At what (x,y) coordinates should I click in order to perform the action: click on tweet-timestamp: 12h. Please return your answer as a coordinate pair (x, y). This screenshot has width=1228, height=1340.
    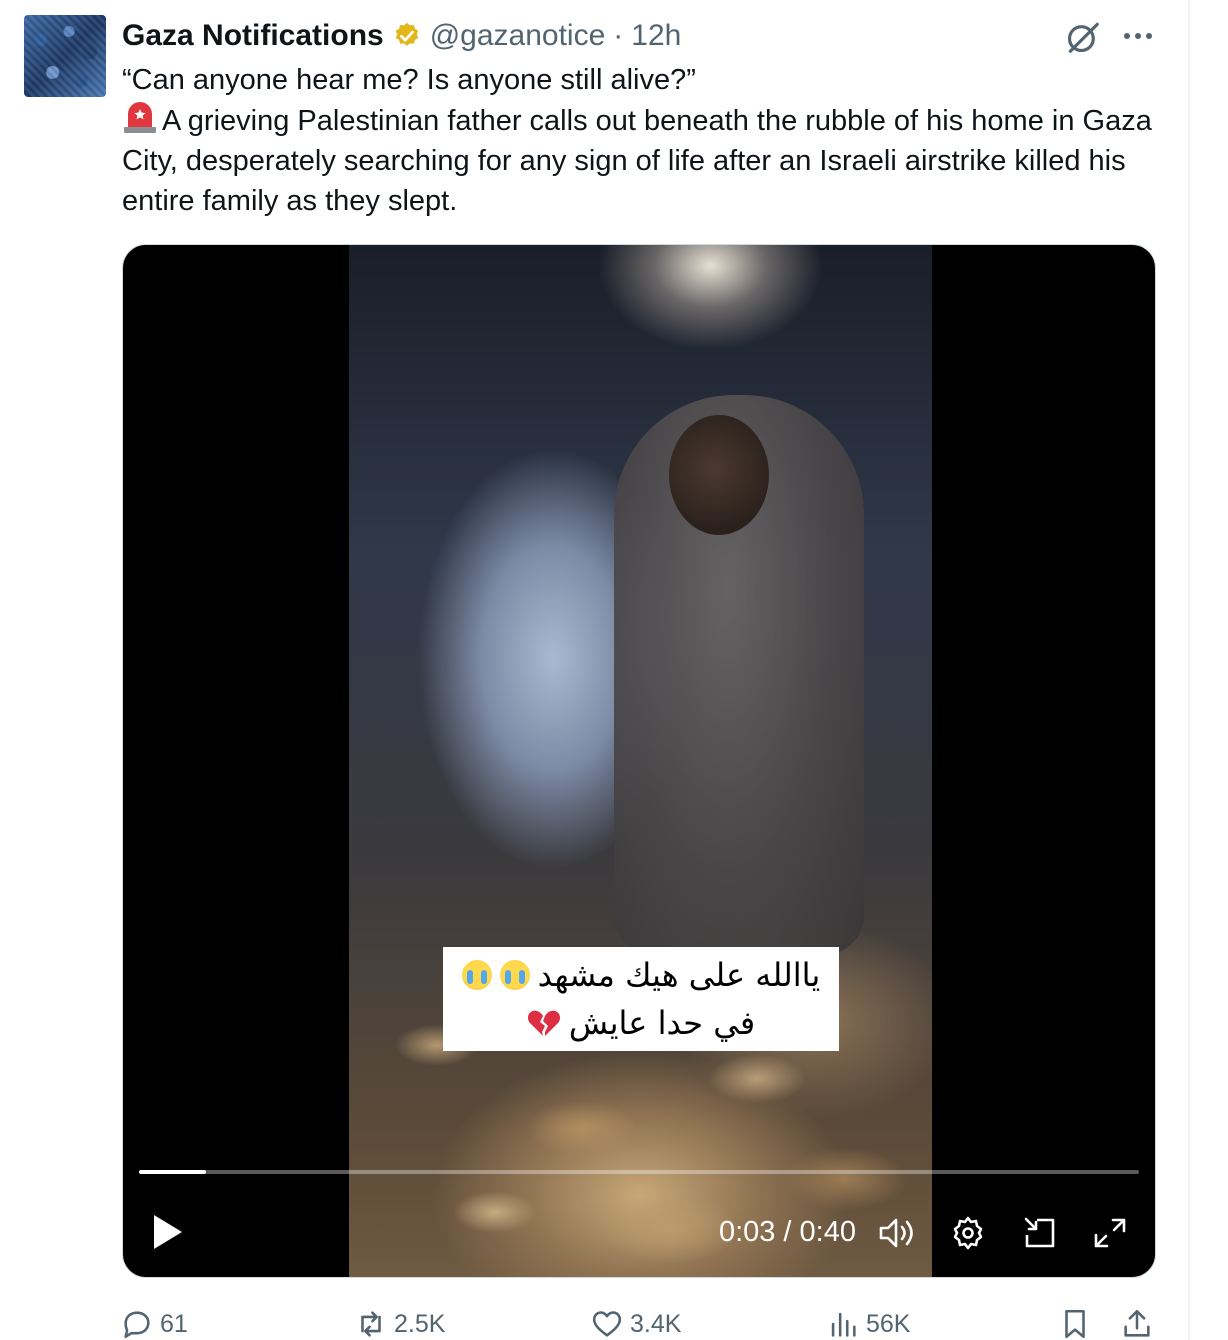
    Looking at the image, I should click on (656, 36).